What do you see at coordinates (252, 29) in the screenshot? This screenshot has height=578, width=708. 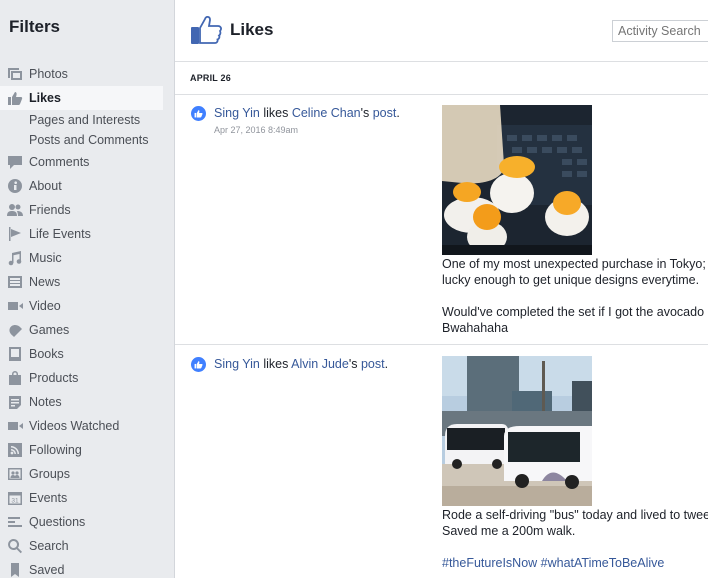 I see `page-title: Likes` at bounding box center [252, 29].